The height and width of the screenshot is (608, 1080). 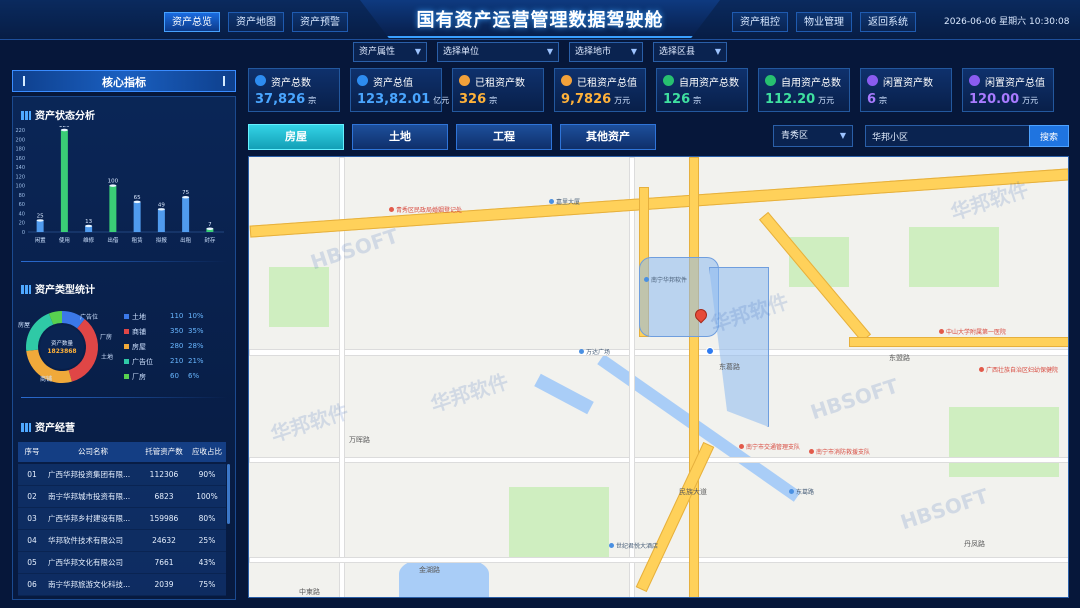 I want to click on legend-swatch, so click(x=126, y=361).